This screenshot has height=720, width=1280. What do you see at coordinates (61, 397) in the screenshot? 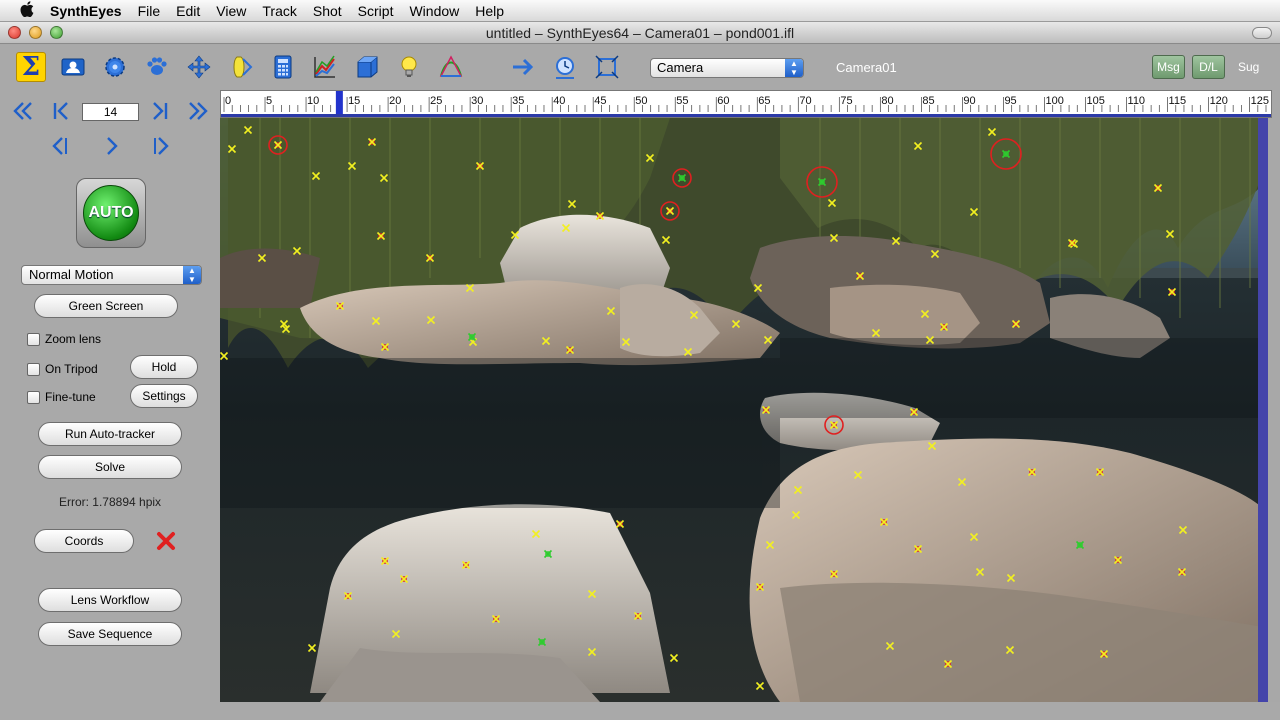
I see `fine-tune-checkbox: Fine-tune` at bounding box center [61, 397].